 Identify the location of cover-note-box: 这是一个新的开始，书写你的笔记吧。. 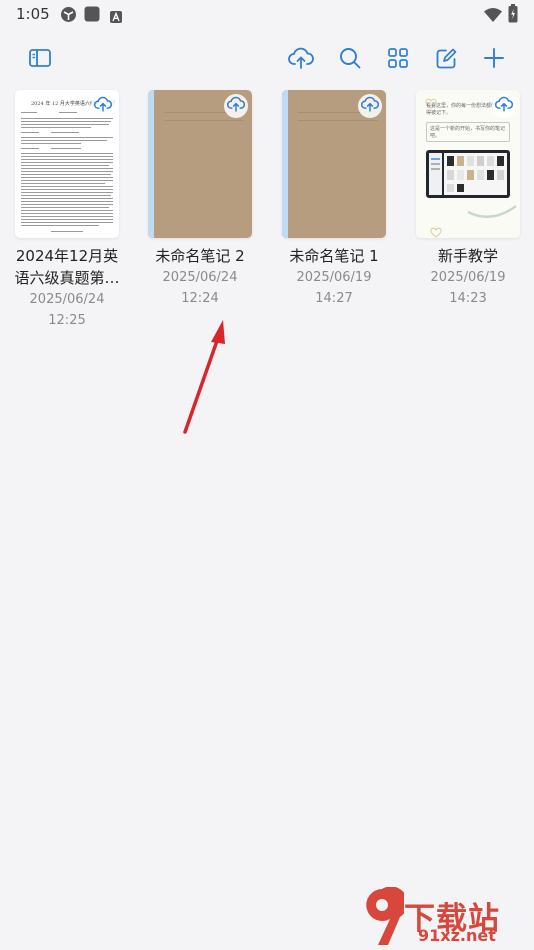
(468, 132).